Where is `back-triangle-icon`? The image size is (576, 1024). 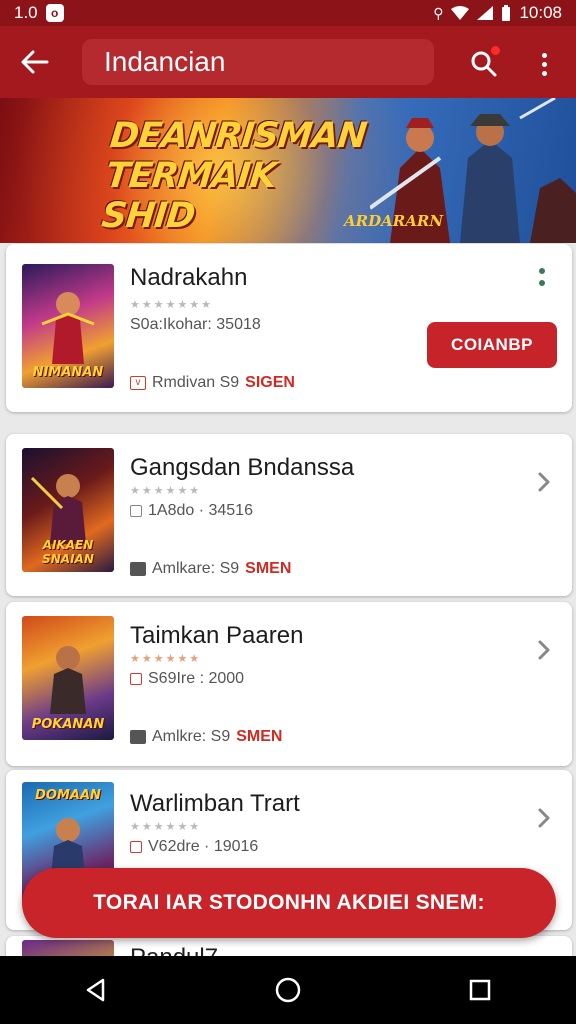
back-triangle-icon is located at coordinates (95, 990).